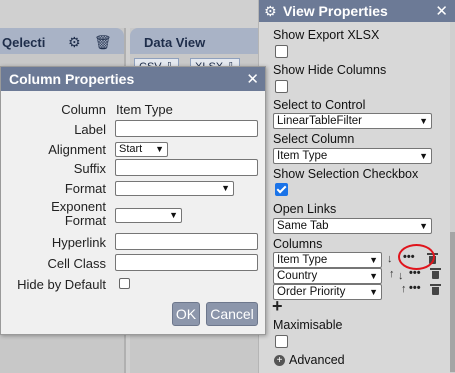  Describe the element at coordinates (77, 149) in the screenshot. I see `alignment-label: Alignment` at that location.